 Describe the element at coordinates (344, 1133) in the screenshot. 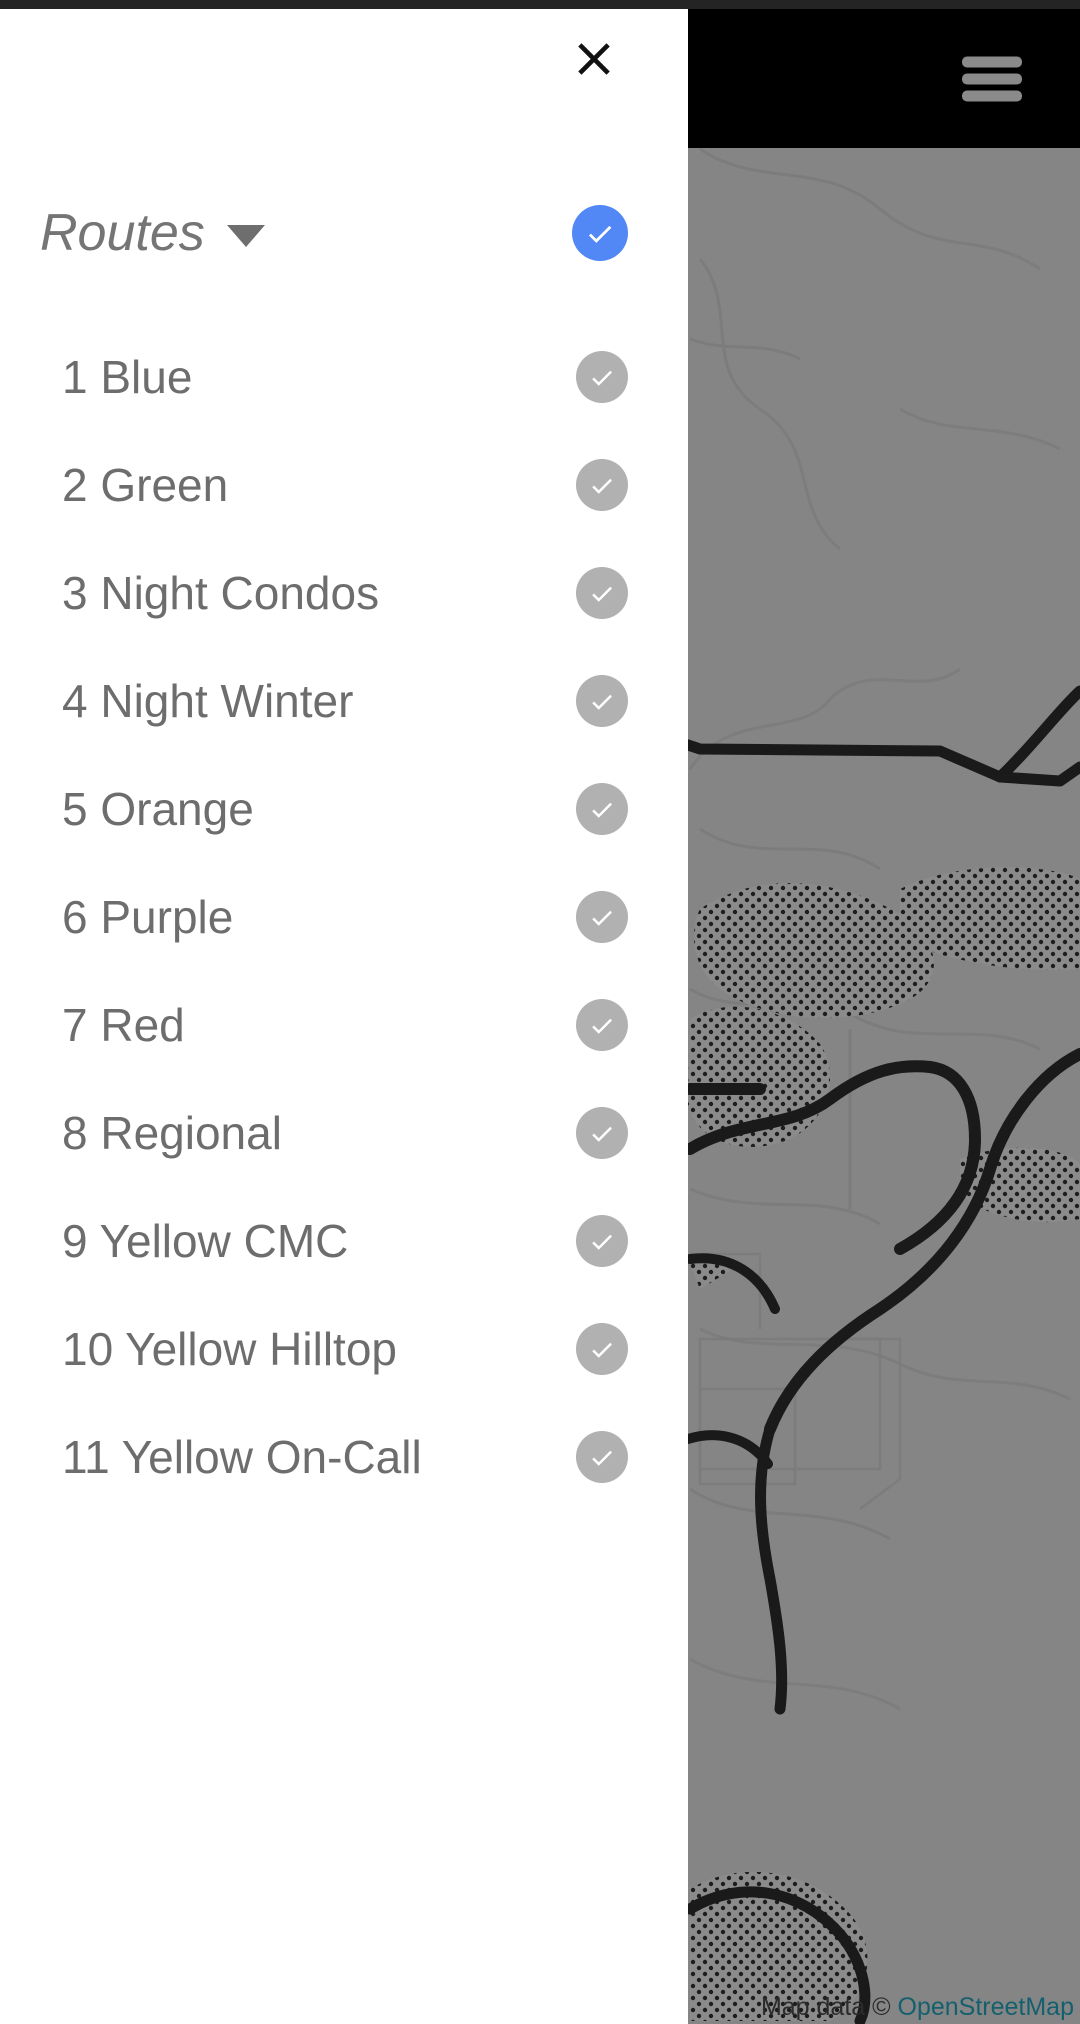

I see `route-row-8: 8 Regional` at that location.